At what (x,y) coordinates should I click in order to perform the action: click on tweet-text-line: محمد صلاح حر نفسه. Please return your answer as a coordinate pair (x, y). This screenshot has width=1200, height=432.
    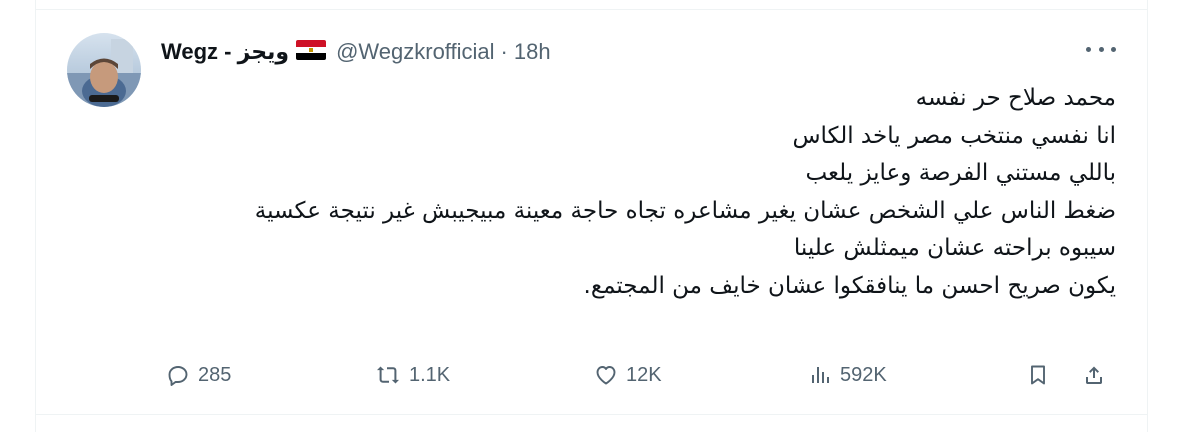
    Looking at the image, I should click on (1015, 98).